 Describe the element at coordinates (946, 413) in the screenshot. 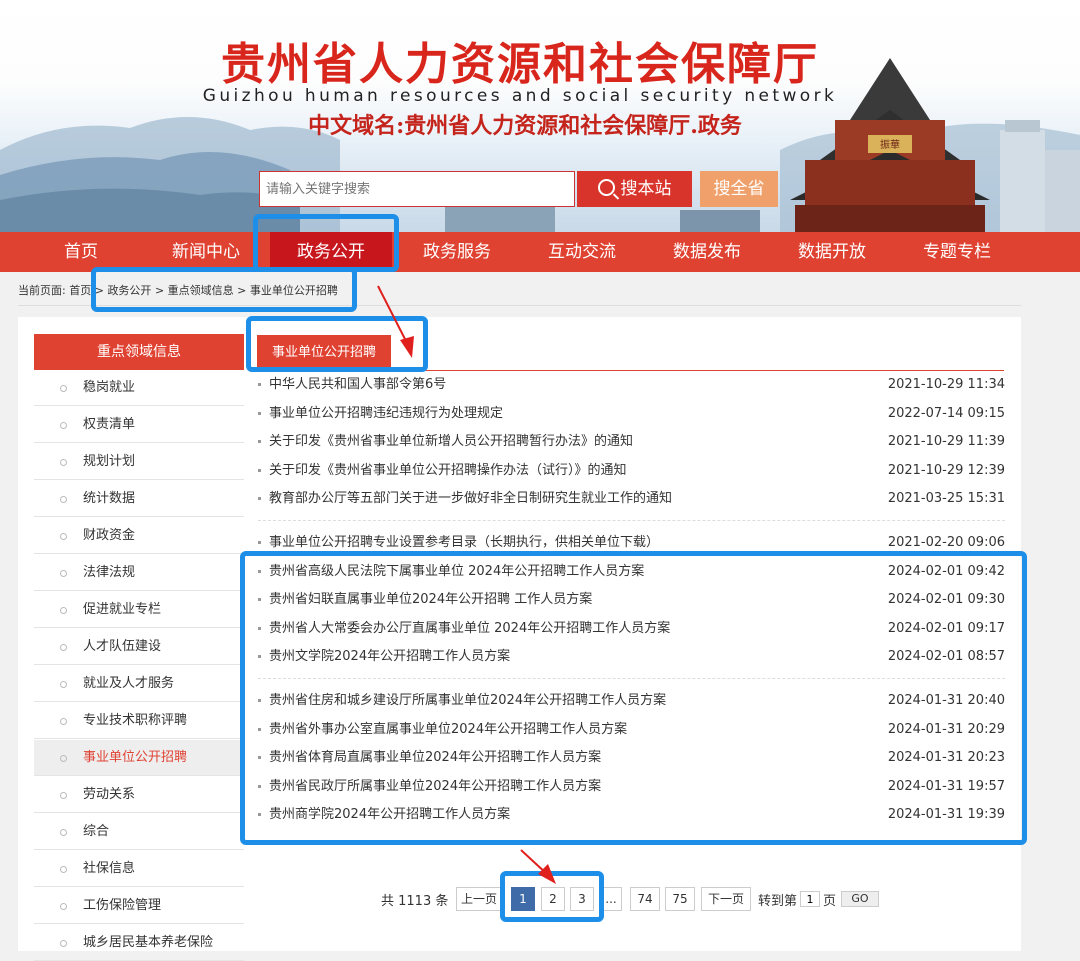

I see `list-item-date: 2022-07-14 09:15` at that location.